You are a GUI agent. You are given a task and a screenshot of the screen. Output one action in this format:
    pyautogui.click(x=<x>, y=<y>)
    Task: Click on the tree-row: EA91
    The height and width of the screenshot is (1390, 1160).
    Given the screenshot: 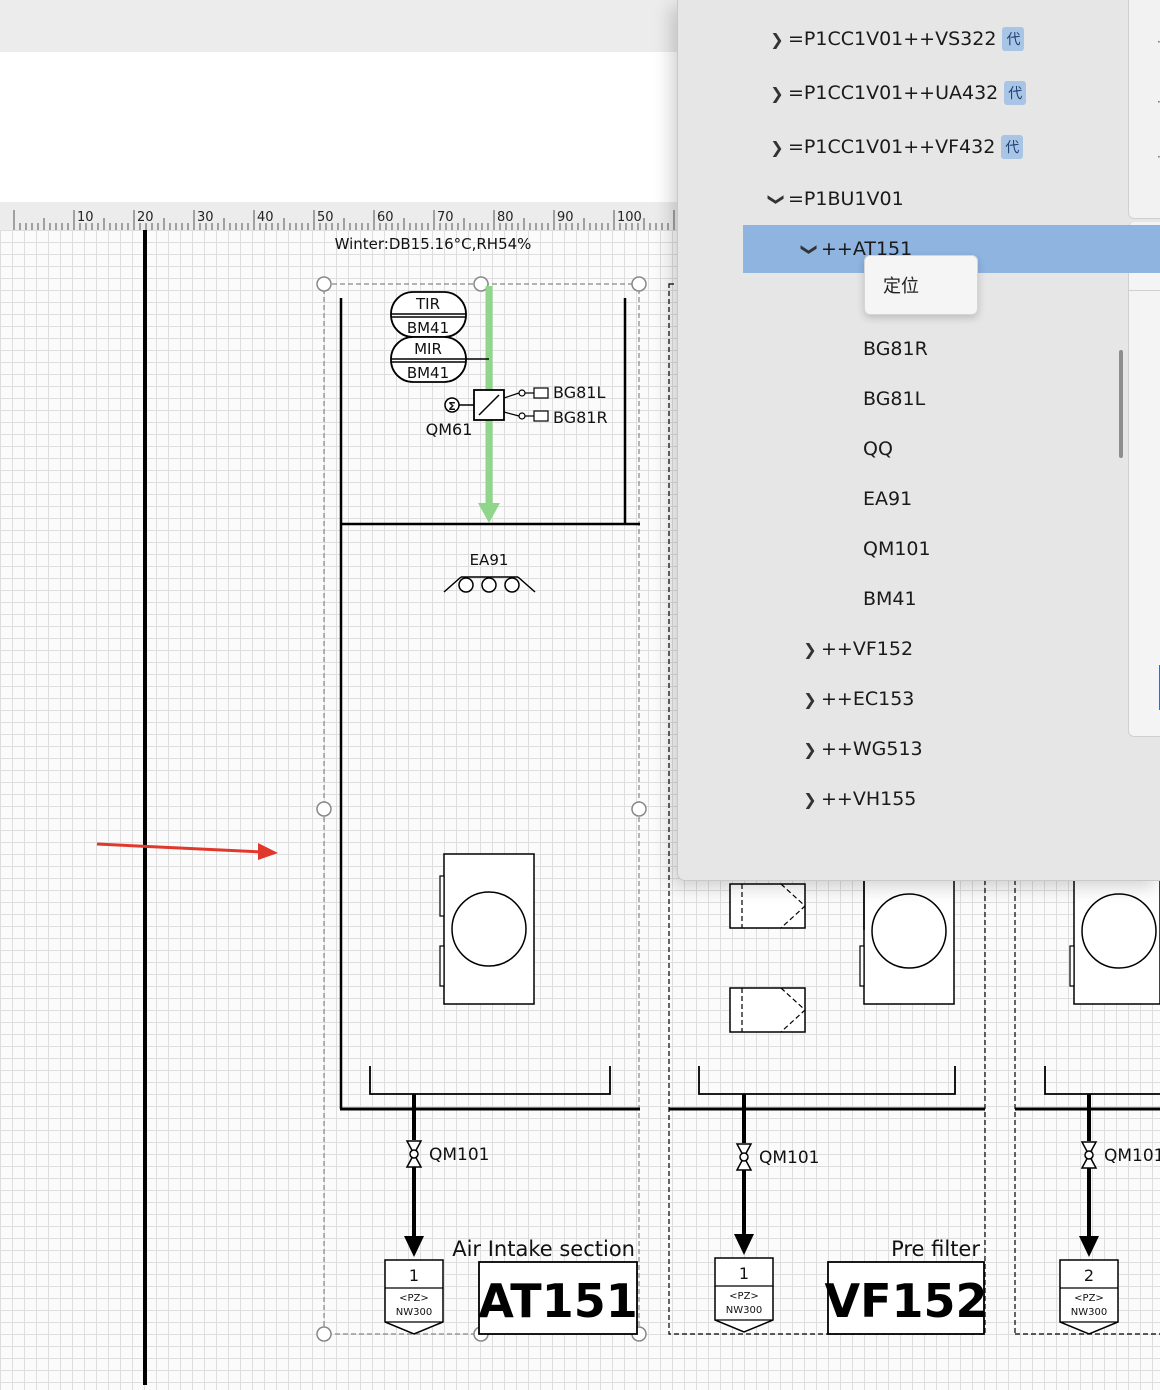 What is the action you would take?
    pyautogui.click(x=919, y=499)
    